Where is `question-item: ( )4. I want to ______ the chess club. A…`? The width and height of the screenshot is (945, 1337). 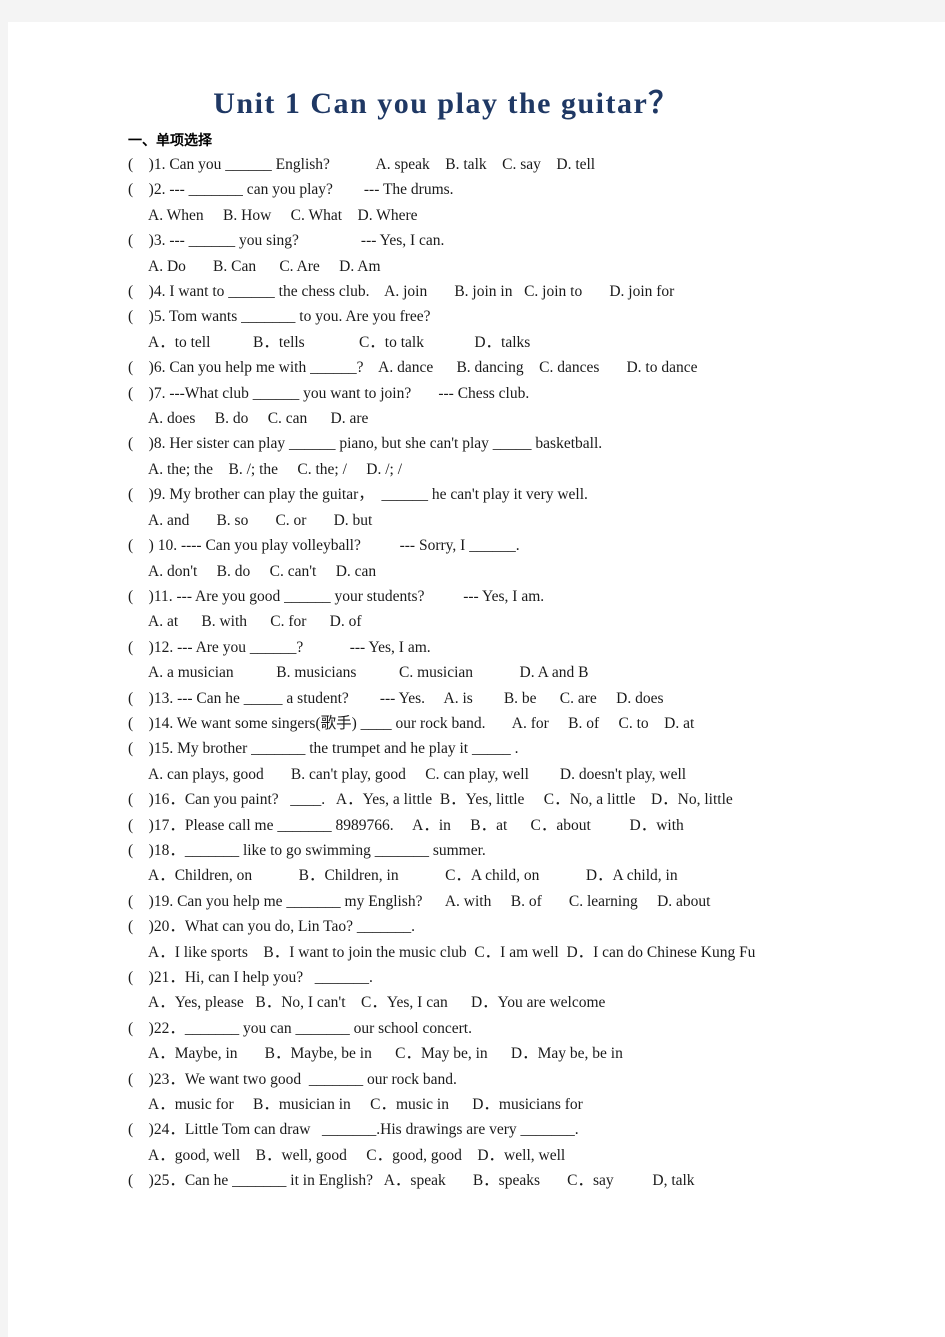
question-item: ( )4. I want to ______ the chess club. A… is located at coordinates (536, 291).